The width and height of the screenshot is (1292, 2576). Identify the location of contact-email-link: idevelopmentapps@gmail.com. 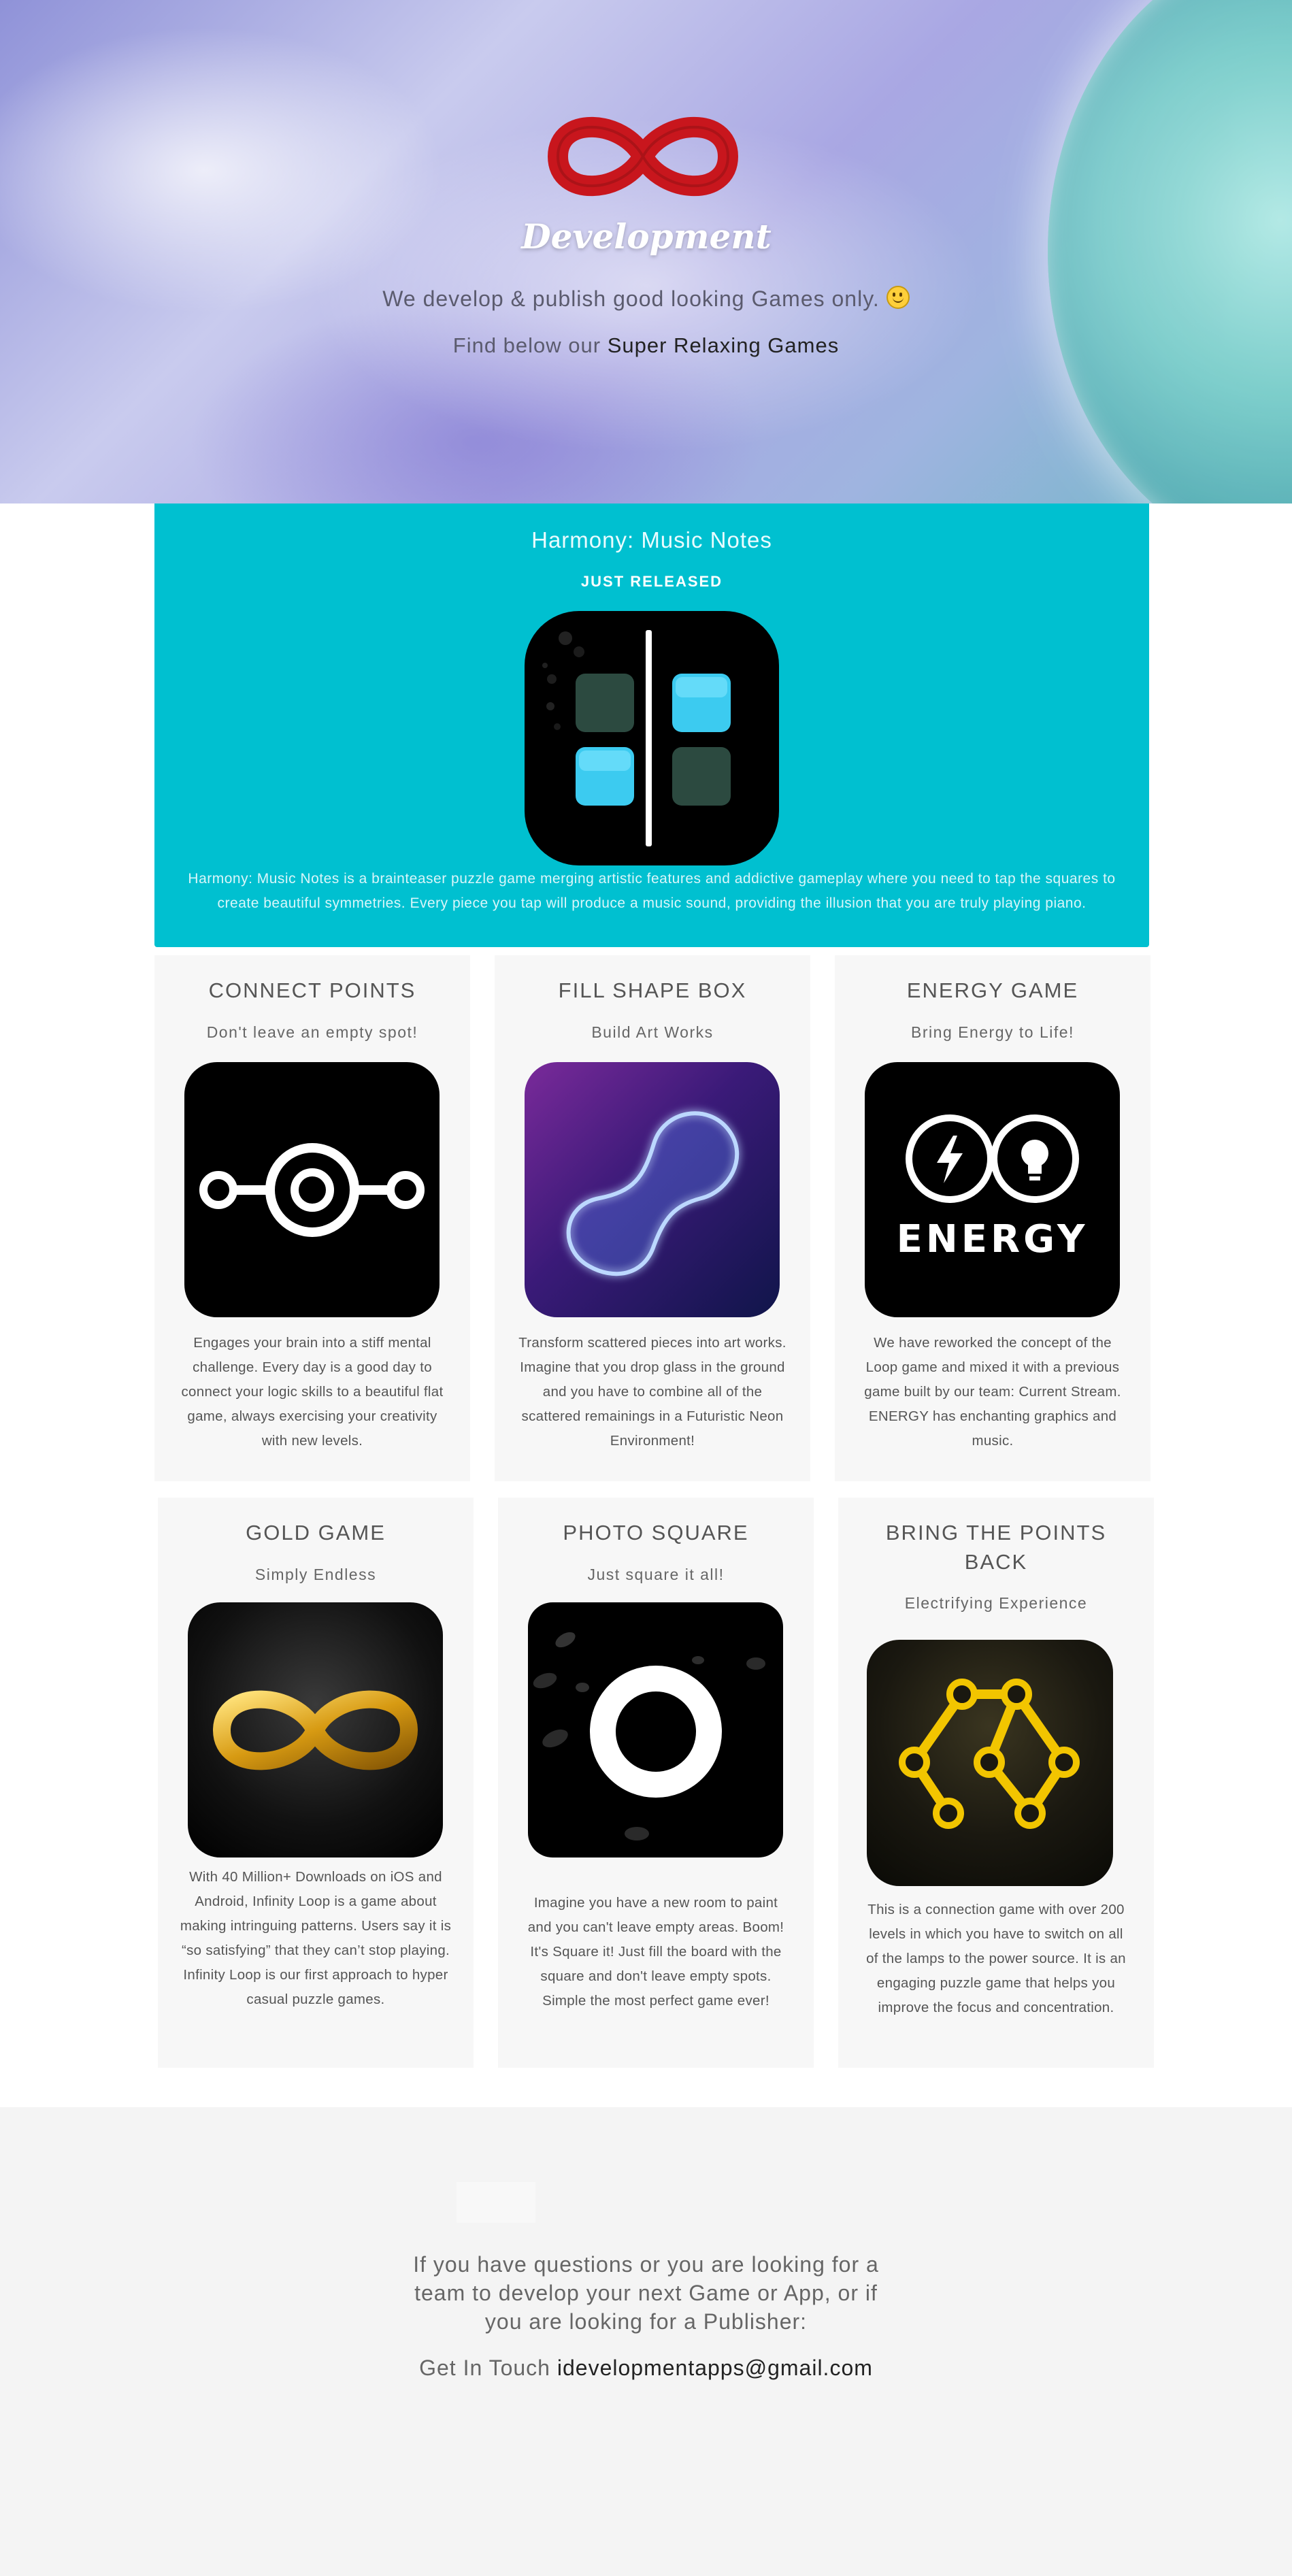
(715, 2368).